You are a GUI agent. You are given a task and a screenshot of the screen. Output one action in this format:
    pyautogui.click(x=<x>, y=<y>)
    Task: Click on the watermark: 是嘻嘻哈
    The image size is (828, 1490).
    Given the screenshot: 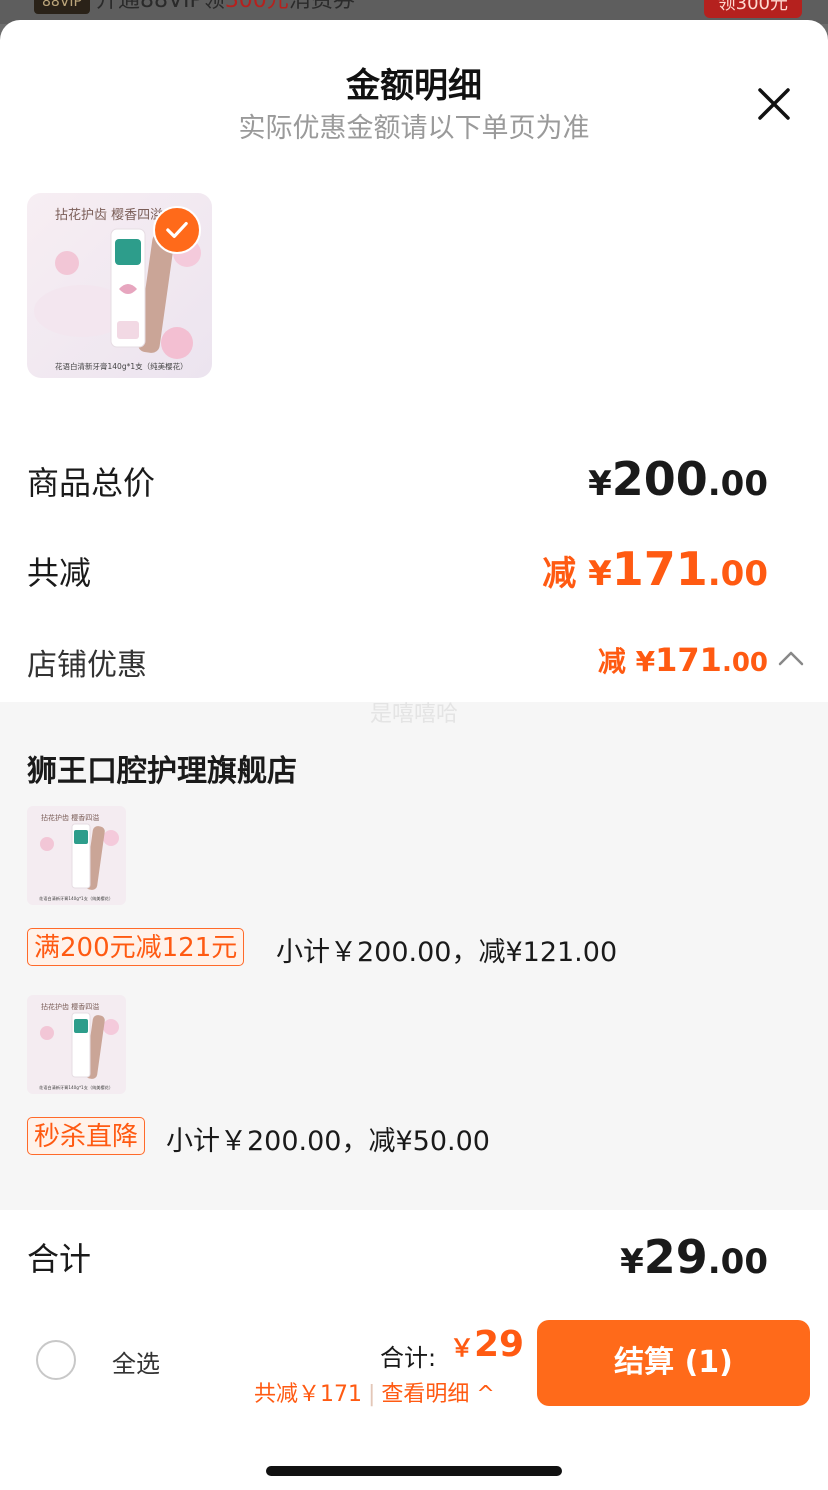 What is the action you would take?
    pyautogui.click(x=413, y=714)
    